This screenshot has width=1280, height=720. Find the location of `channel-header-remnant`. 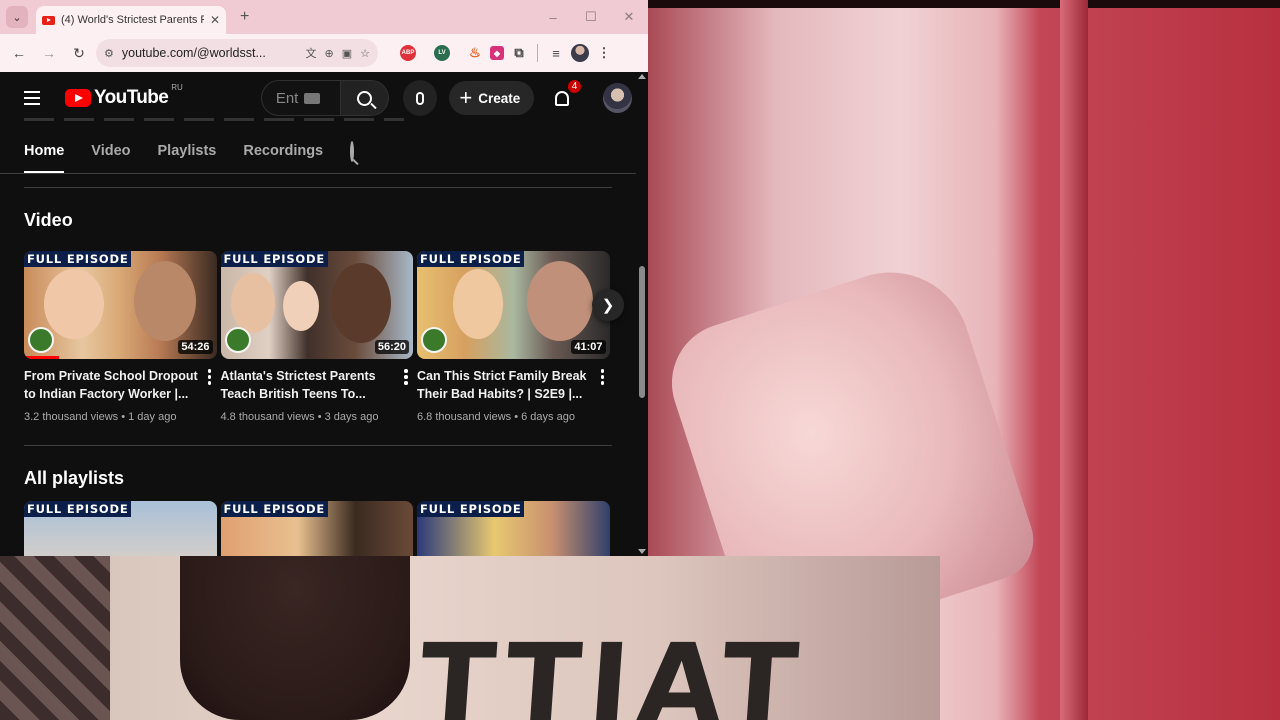

channel-header-remnant is located at coordinates (214, 119).